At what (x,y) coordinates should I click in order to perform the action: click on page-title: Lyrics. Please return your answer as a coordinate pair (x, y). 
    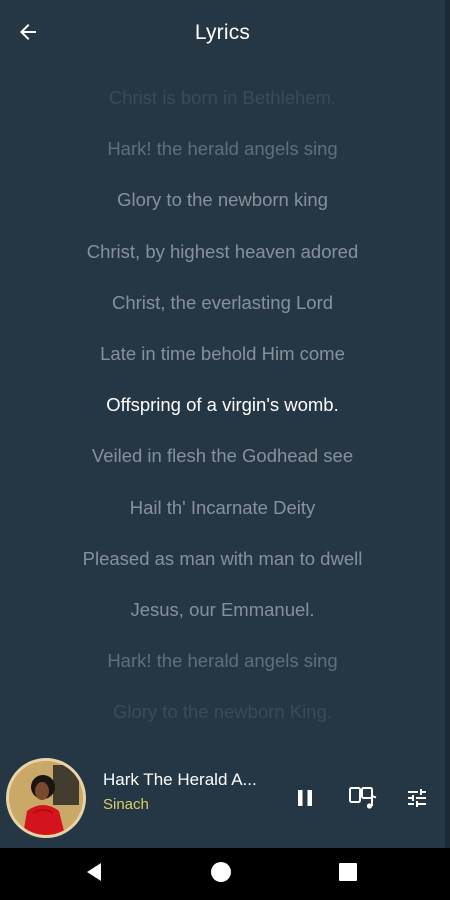
    Looking at the image, I should click on (222, 32).